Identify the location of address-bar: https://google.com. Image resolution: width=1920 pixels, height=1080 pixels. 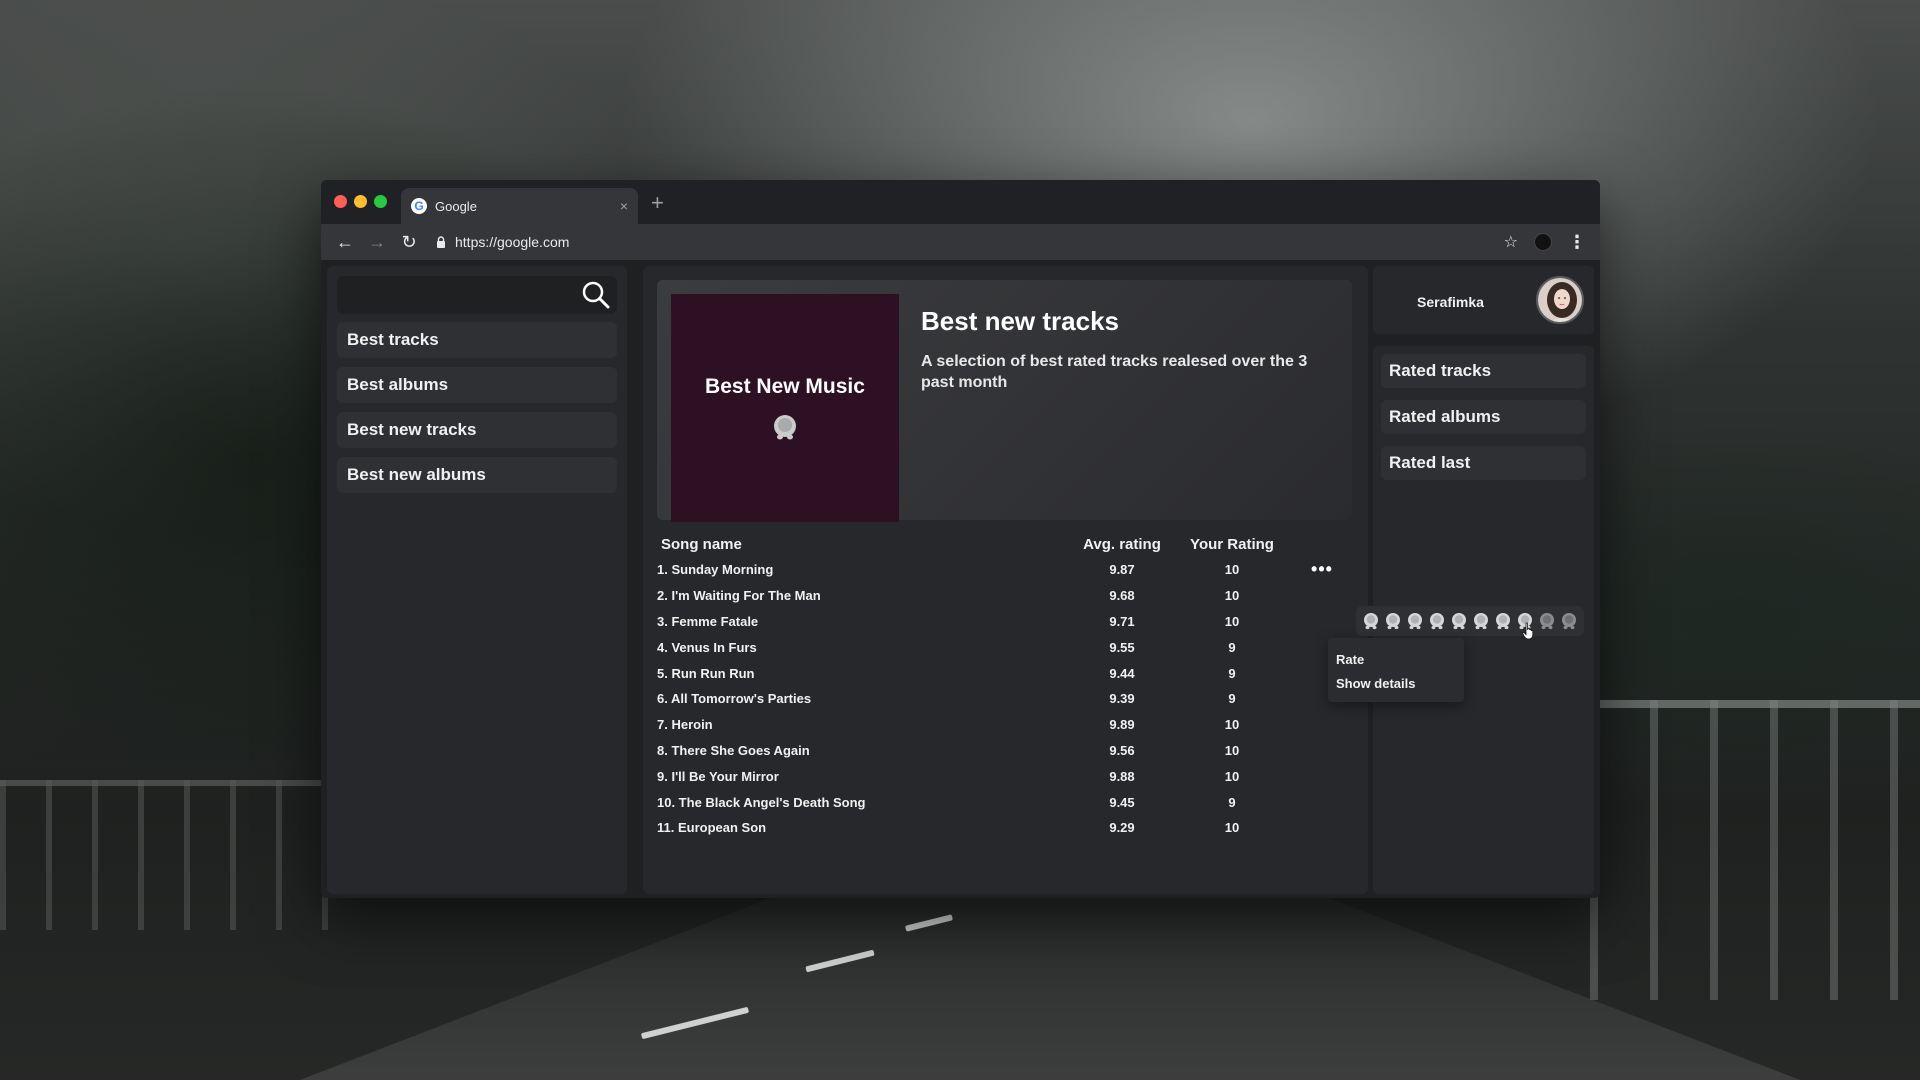
(969, 242).